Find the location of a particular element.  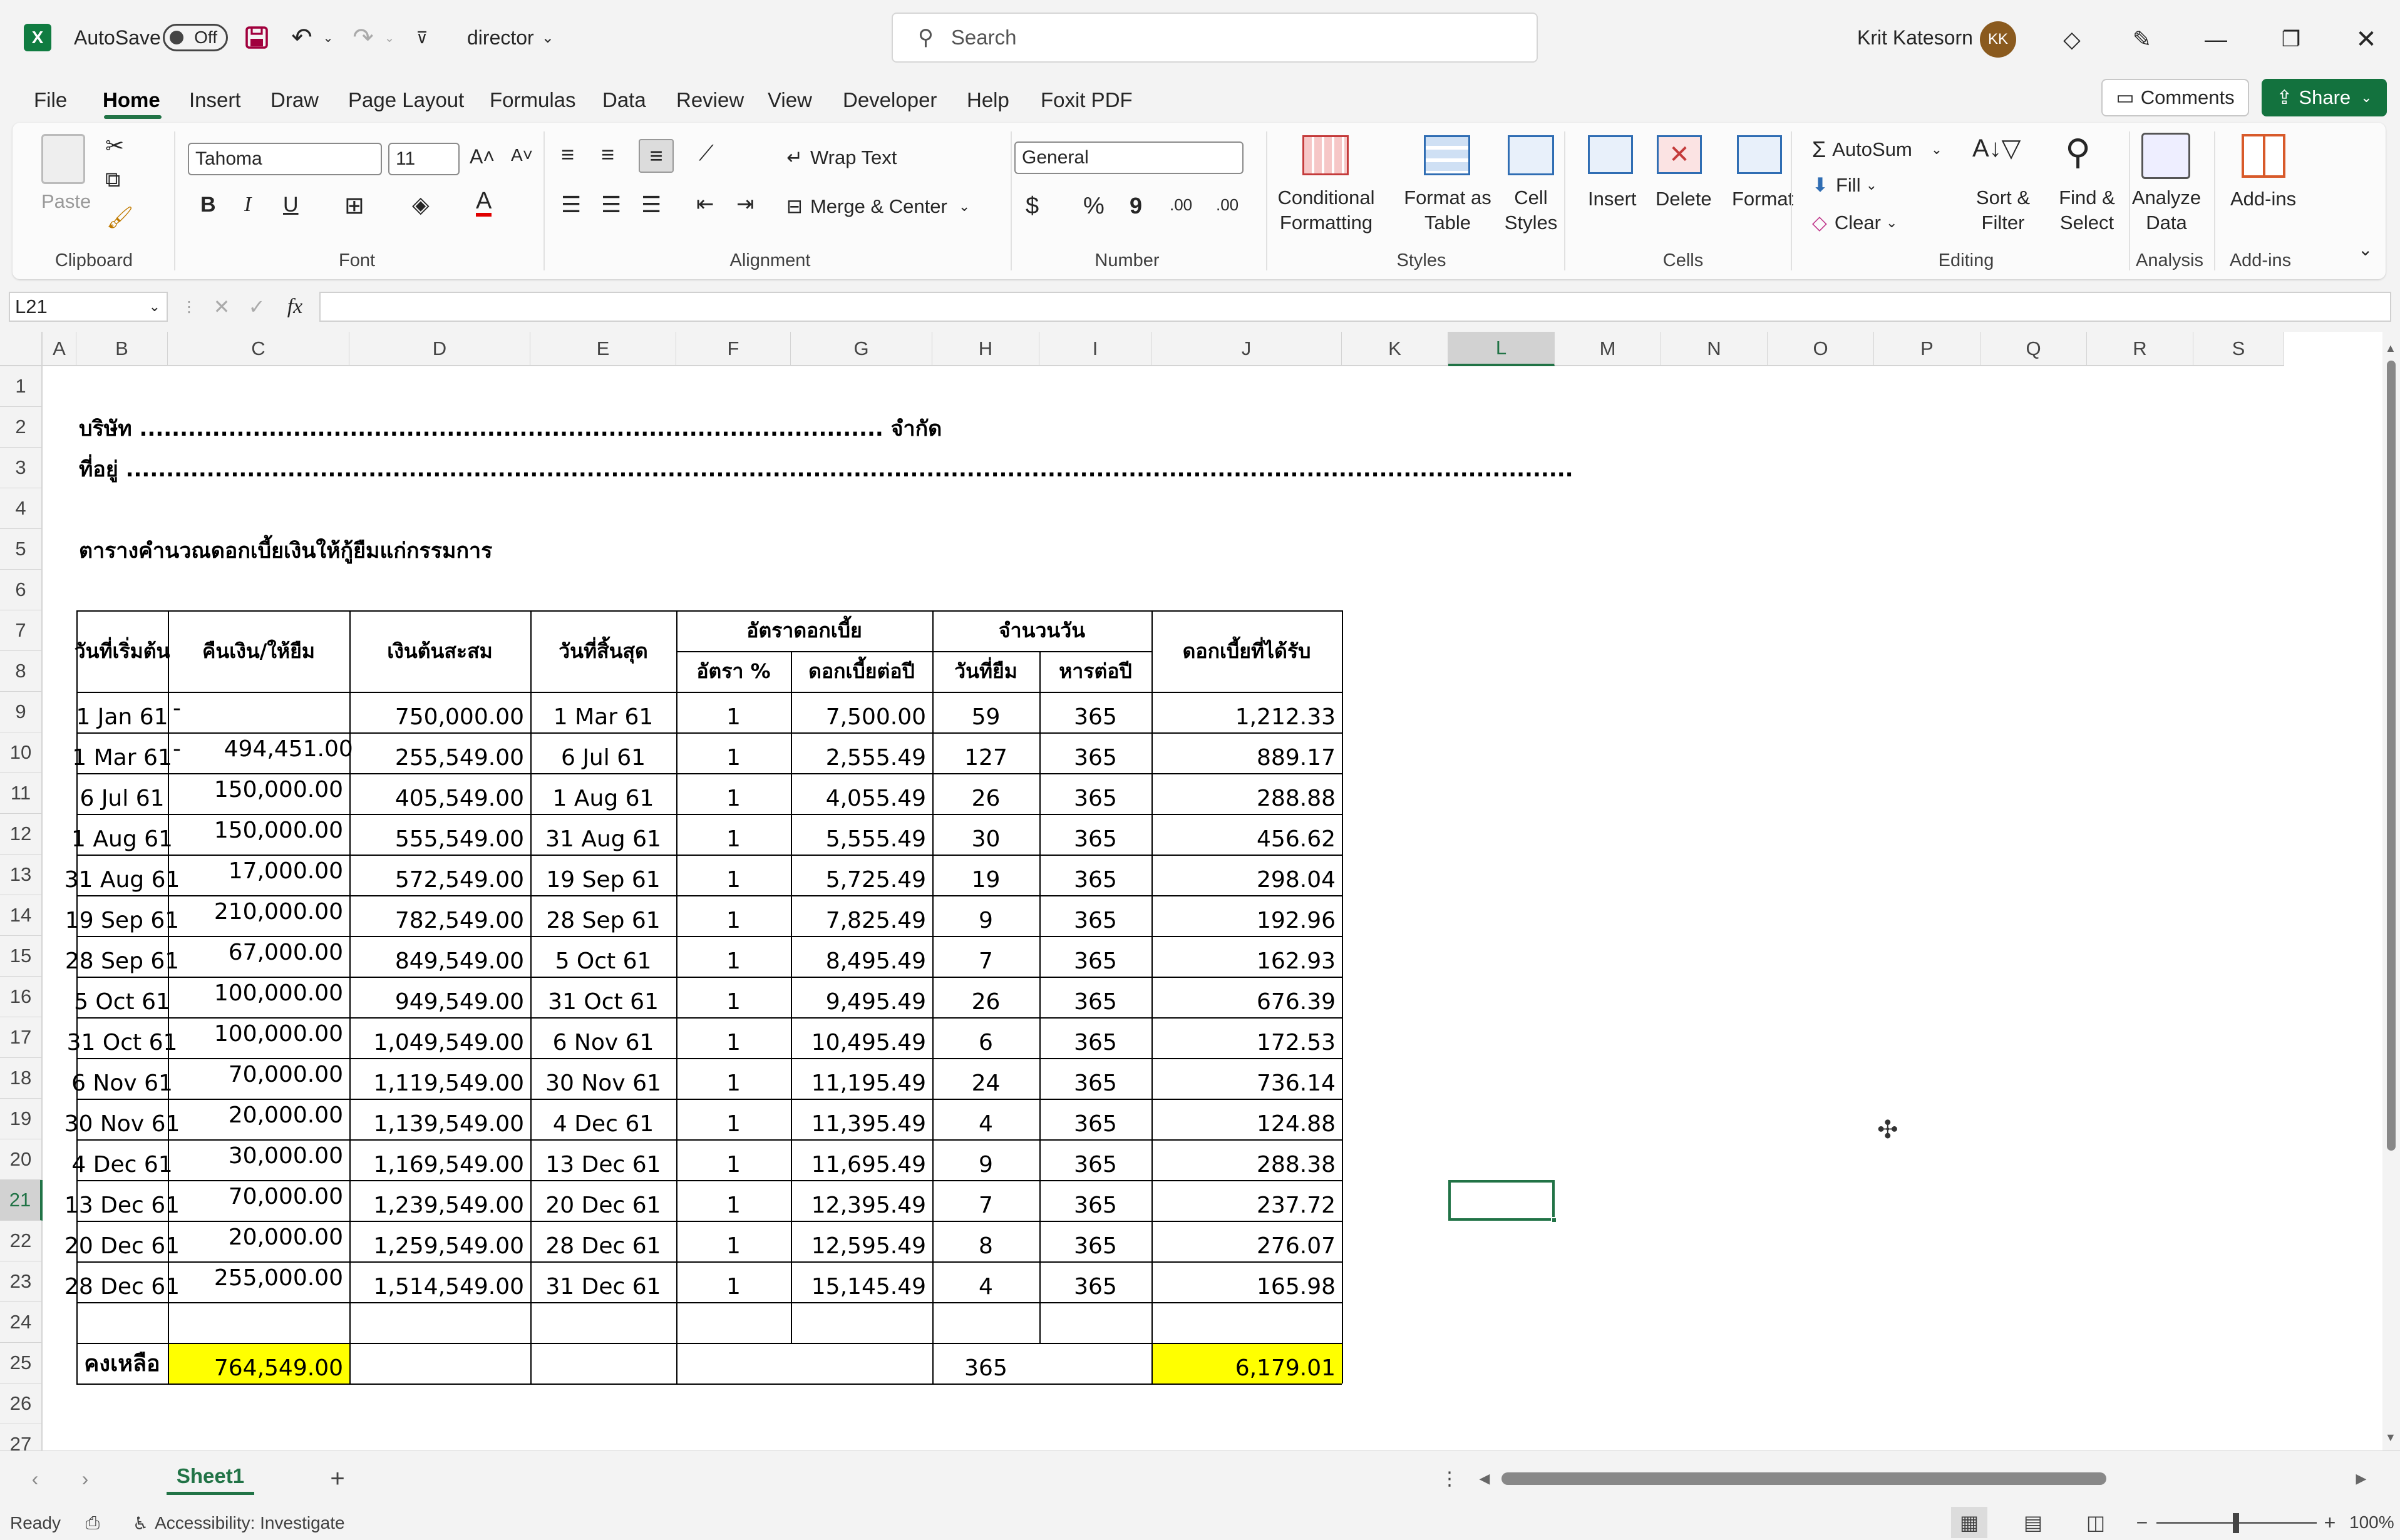

insert-cells-button: Insert is located at coordinates (1613, 199).